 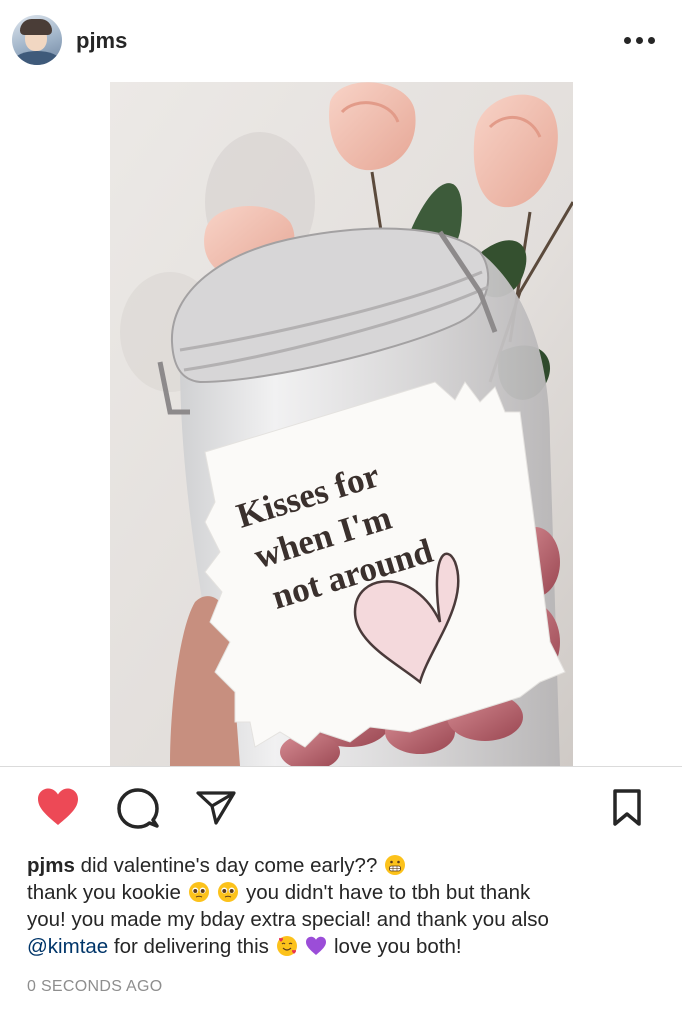 I want to click on more-options-icon, so click(x=642, y=42).